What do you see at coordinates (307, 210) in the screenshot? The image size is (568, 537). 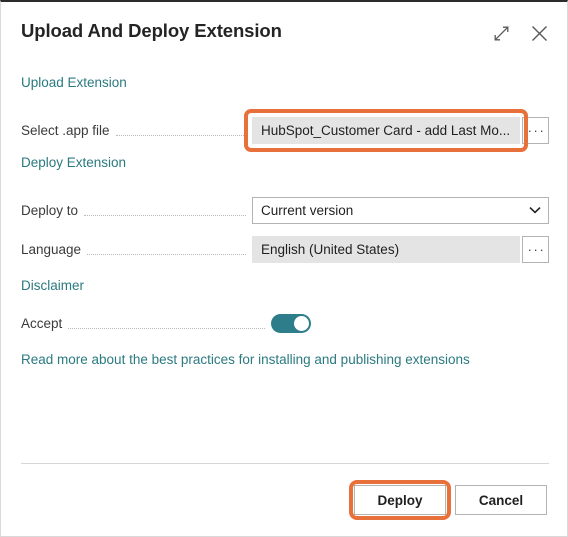 I see `deploy-to-value: Current version` at bounding box center [307, 210].